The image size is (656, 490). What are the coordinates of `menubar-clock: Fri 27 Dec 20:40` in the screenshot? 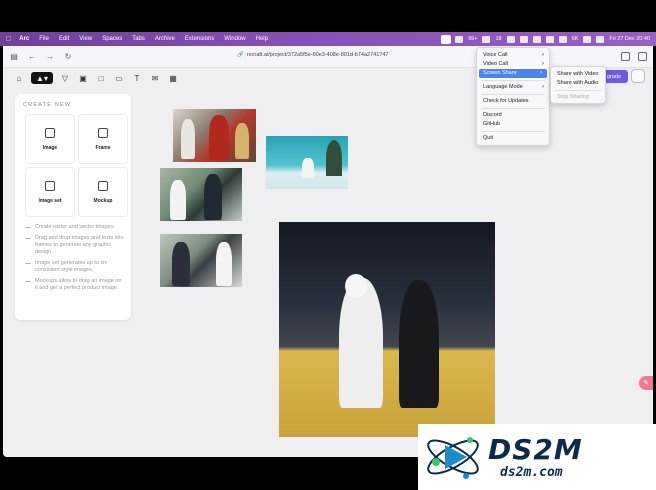 It's located at (629, 39).